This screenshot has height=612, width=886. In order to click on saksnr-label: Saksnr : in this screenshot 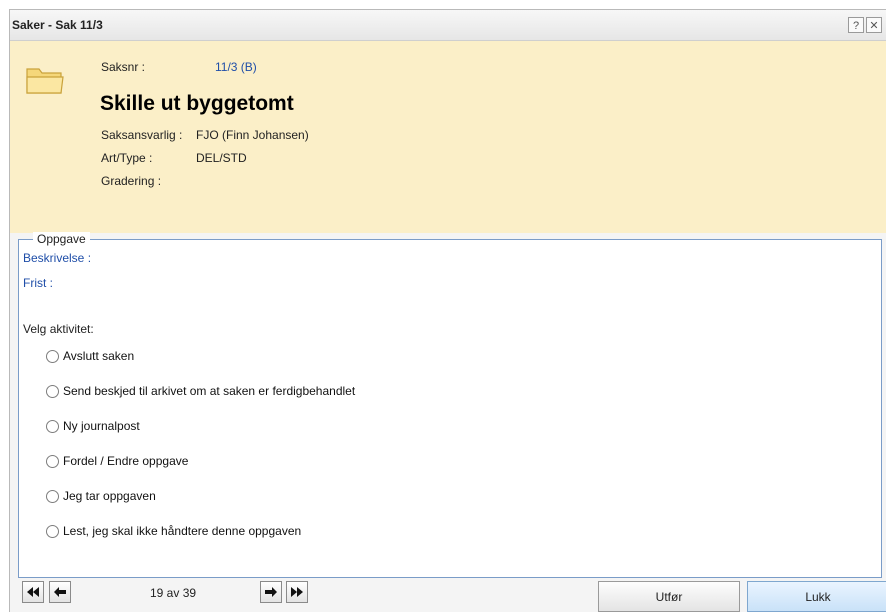, I will do `click(123, 67)`.